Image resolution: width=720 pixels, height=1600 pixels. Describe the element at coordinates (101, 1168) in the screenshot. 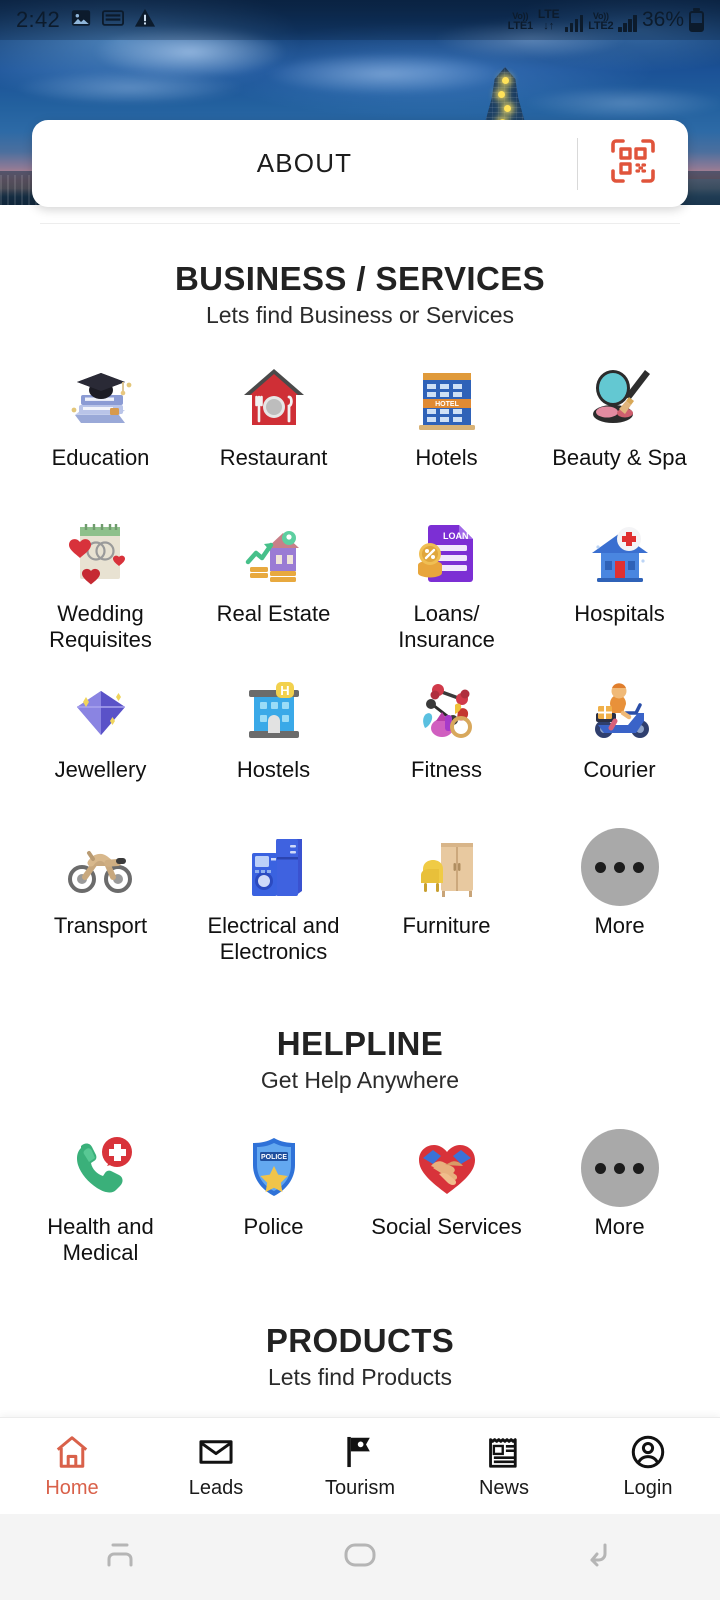

I see `emergency-call-icon` at that location.